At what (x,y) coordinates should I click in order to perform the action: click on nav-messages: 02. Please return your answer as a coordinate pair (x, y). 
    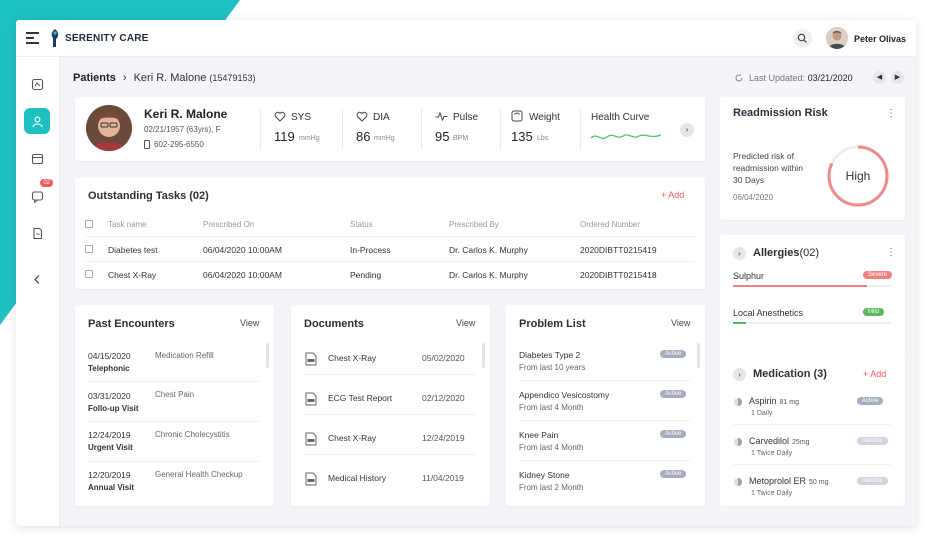
    Looking at the image, I should click on (38, 194).